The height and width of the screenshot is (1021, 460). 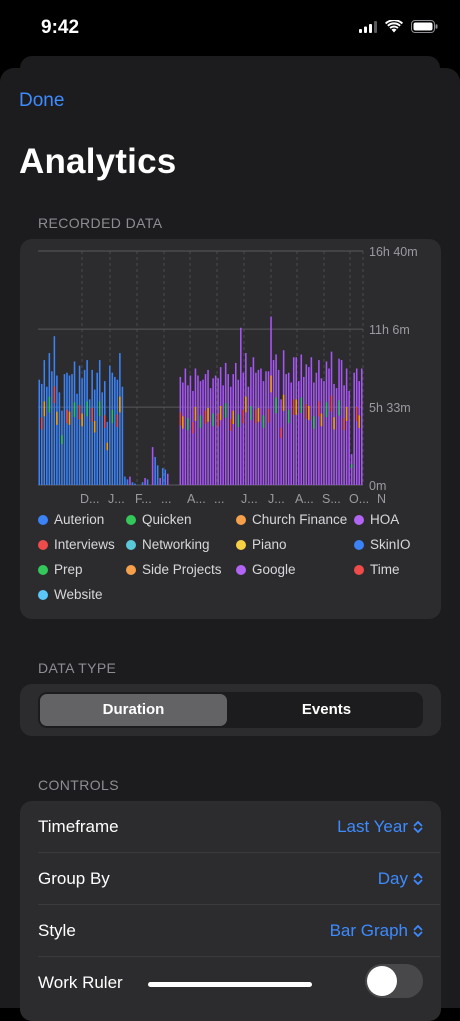 What do you see at coordinates (291, 519) in the screenshot?
I see `legend-item: Church Finance` at bounding box center [291, 519].